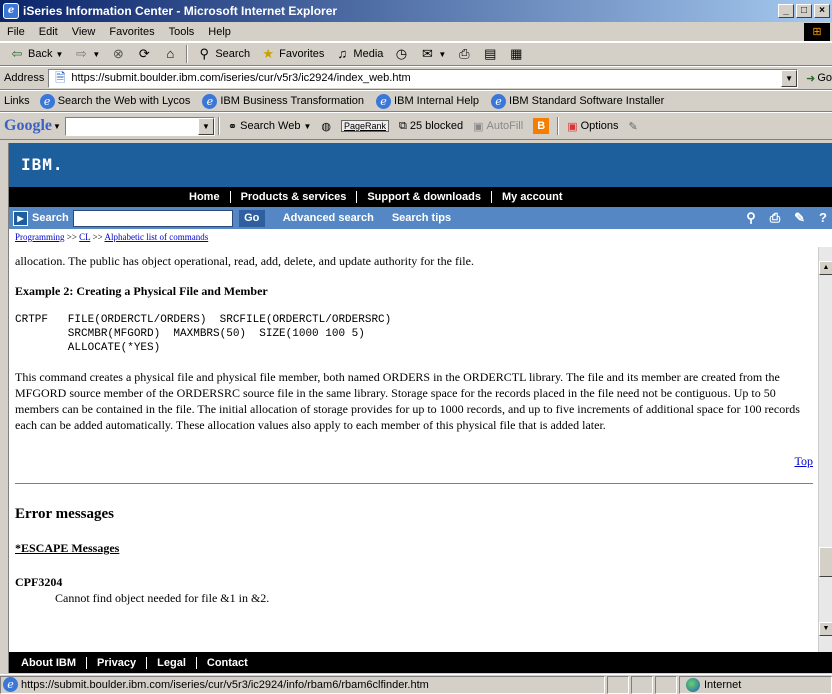 The width and height of the screenshot is (832, 694). I want to click on link-lycos: e Search the Web with Lycos, so click(115, 101).